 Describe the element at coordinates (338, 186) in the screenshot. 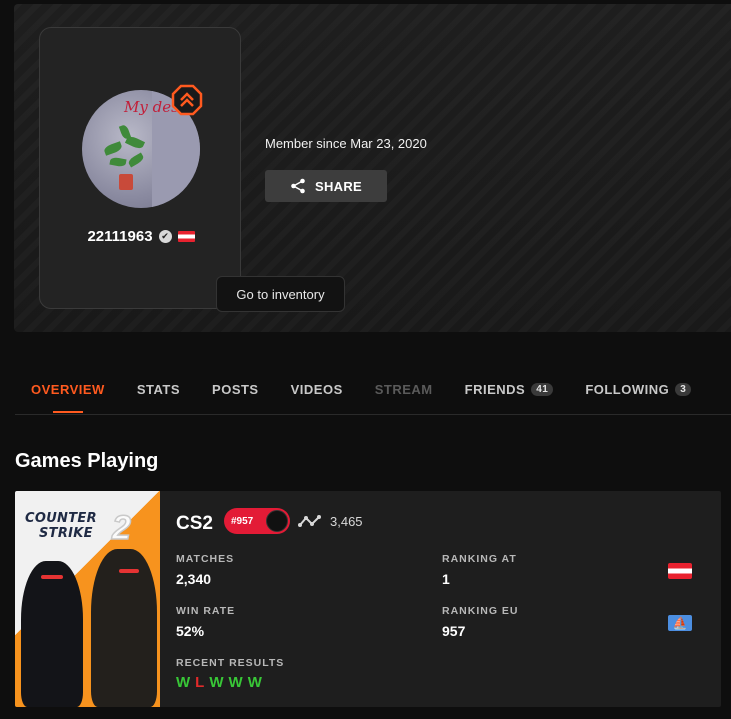

I see `share-label: SHARE` at that location.